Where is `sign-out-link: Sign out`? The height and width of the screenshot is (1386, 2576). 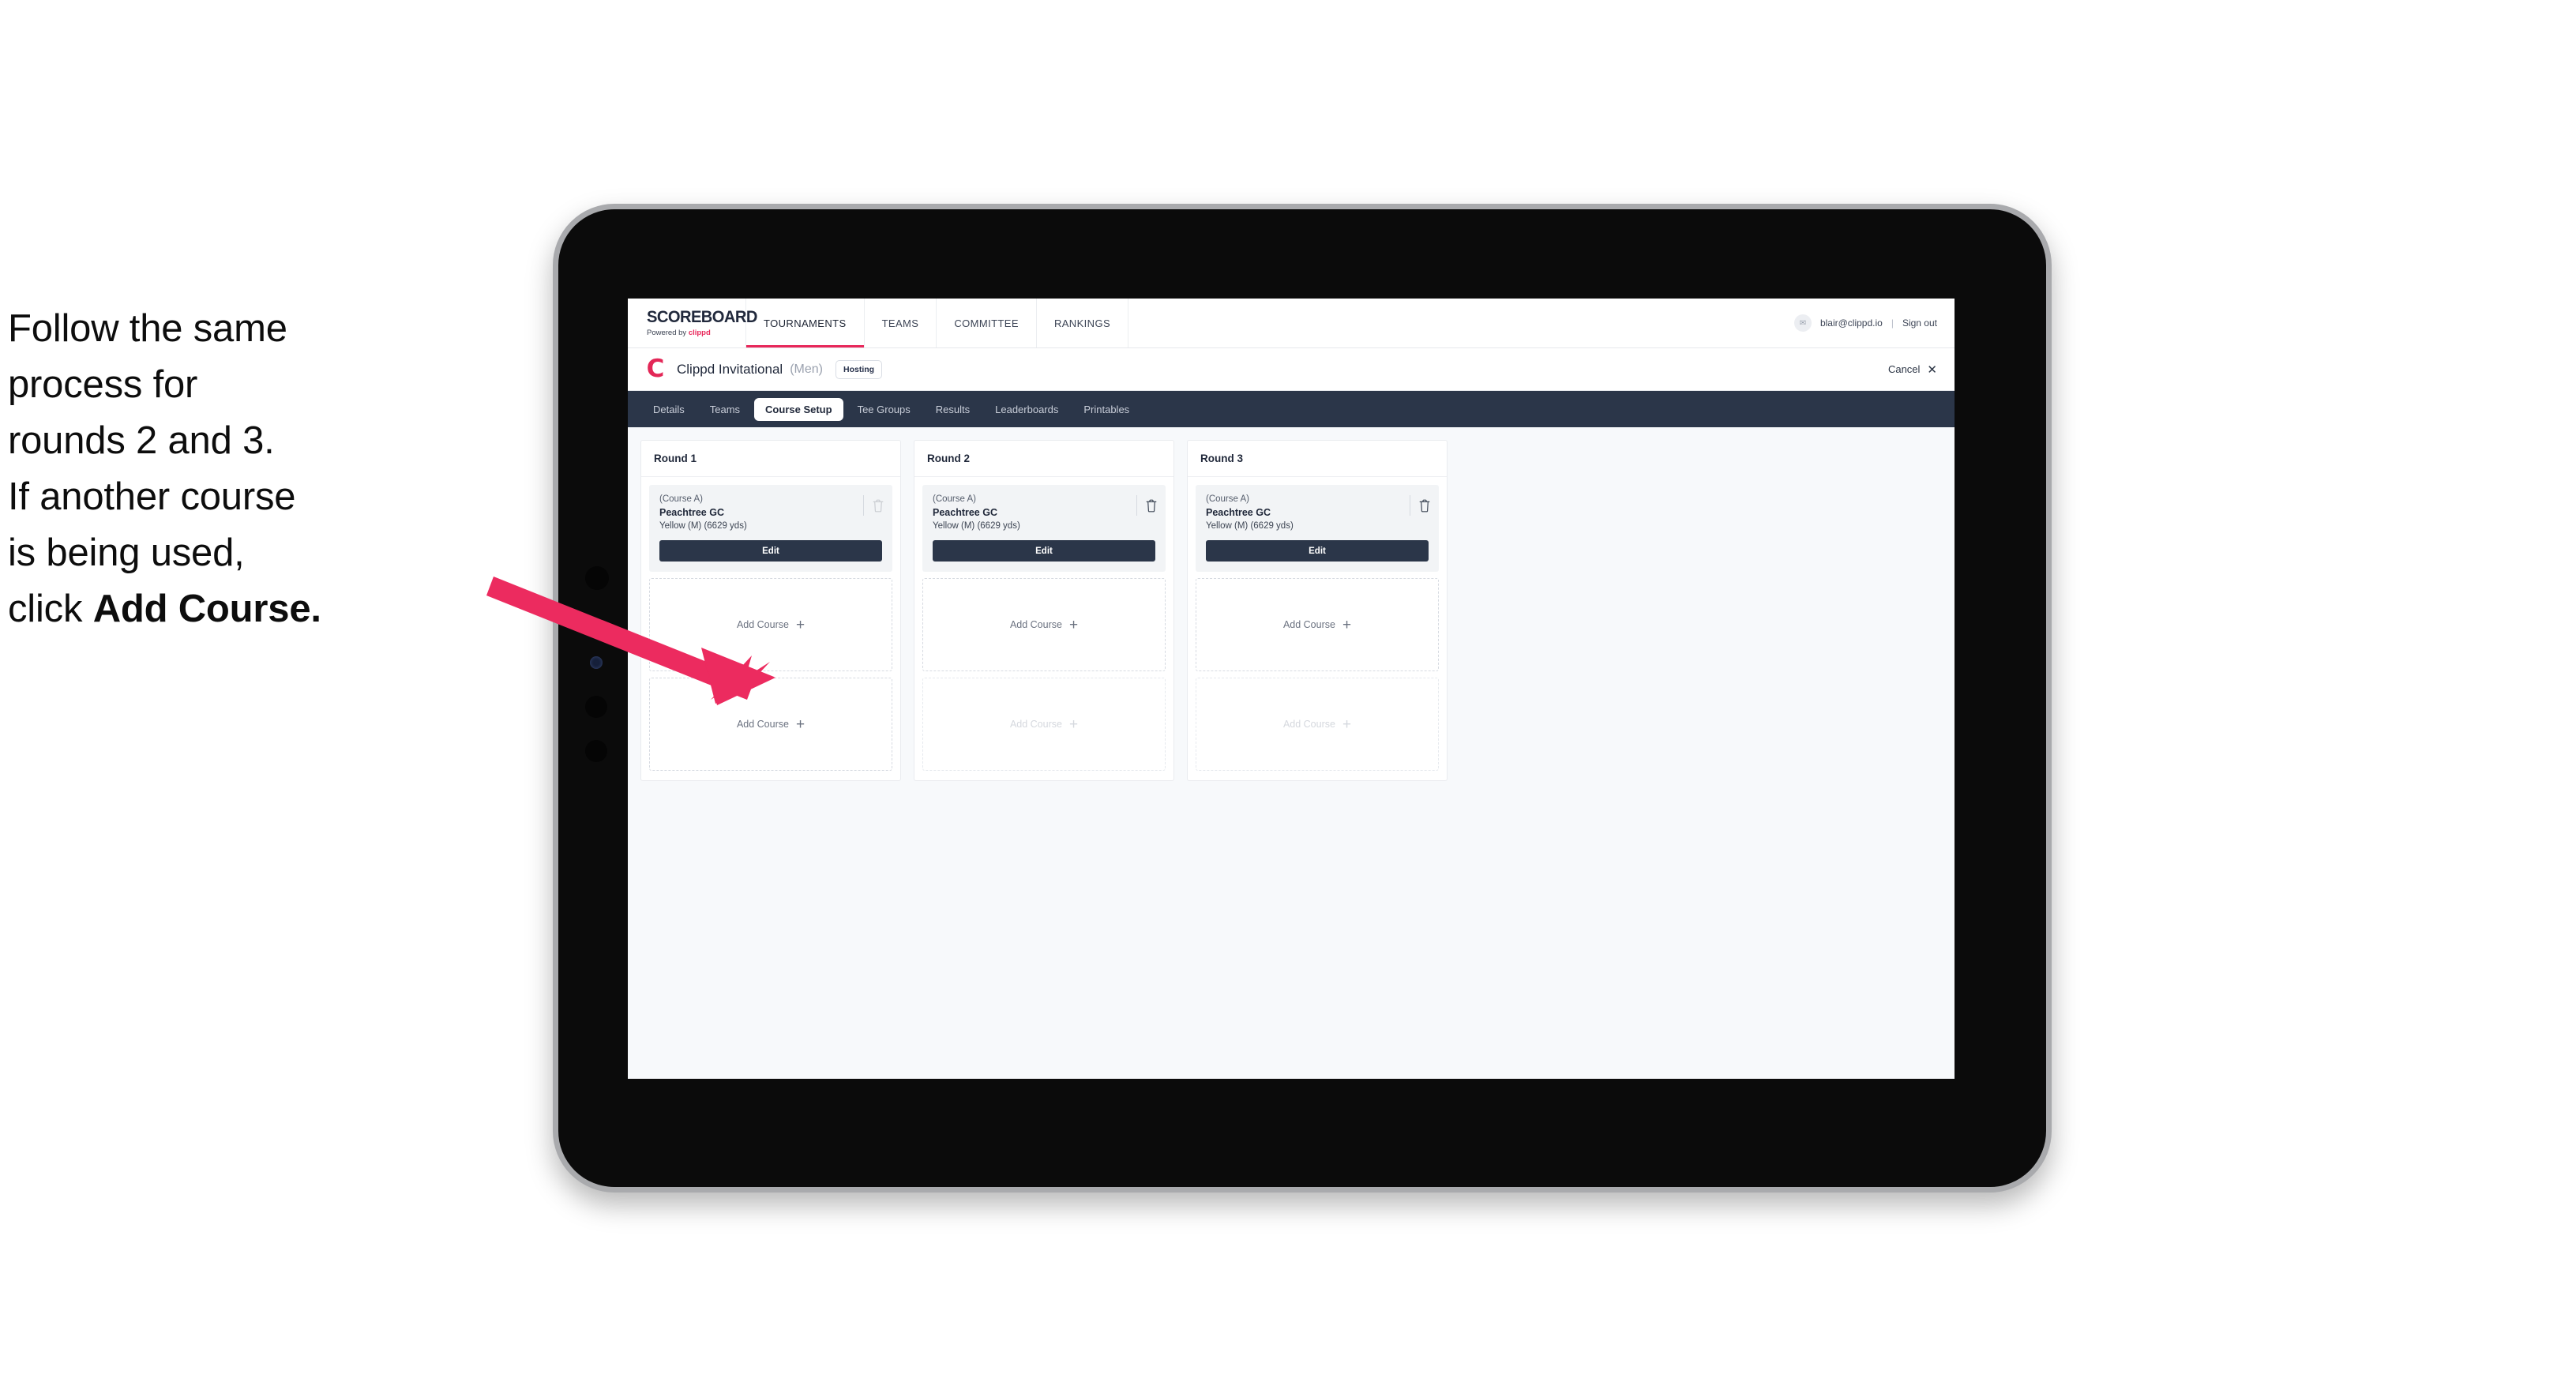 sign-out-link: Sign out is located at coordinates (1919, 323).